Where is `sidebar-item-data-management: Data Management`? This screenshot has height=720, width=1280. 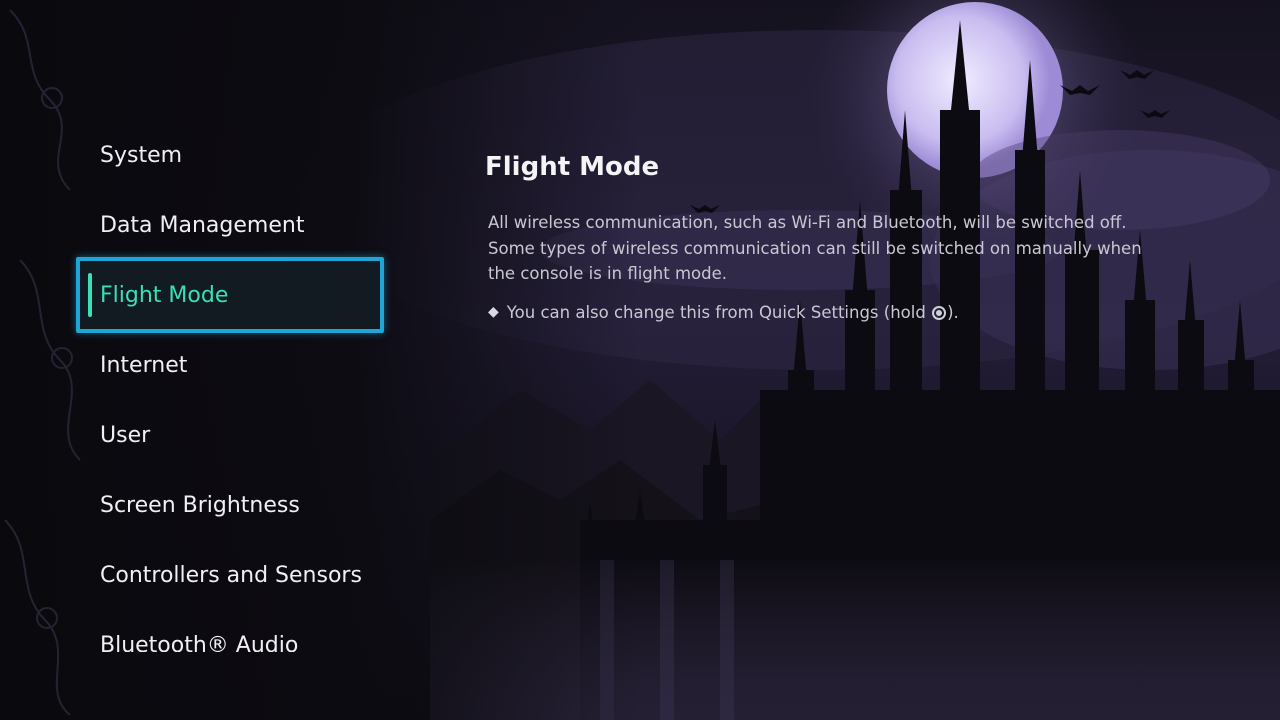 sidebar-item-data-management: Data Management is located at coordinates (230, 225).